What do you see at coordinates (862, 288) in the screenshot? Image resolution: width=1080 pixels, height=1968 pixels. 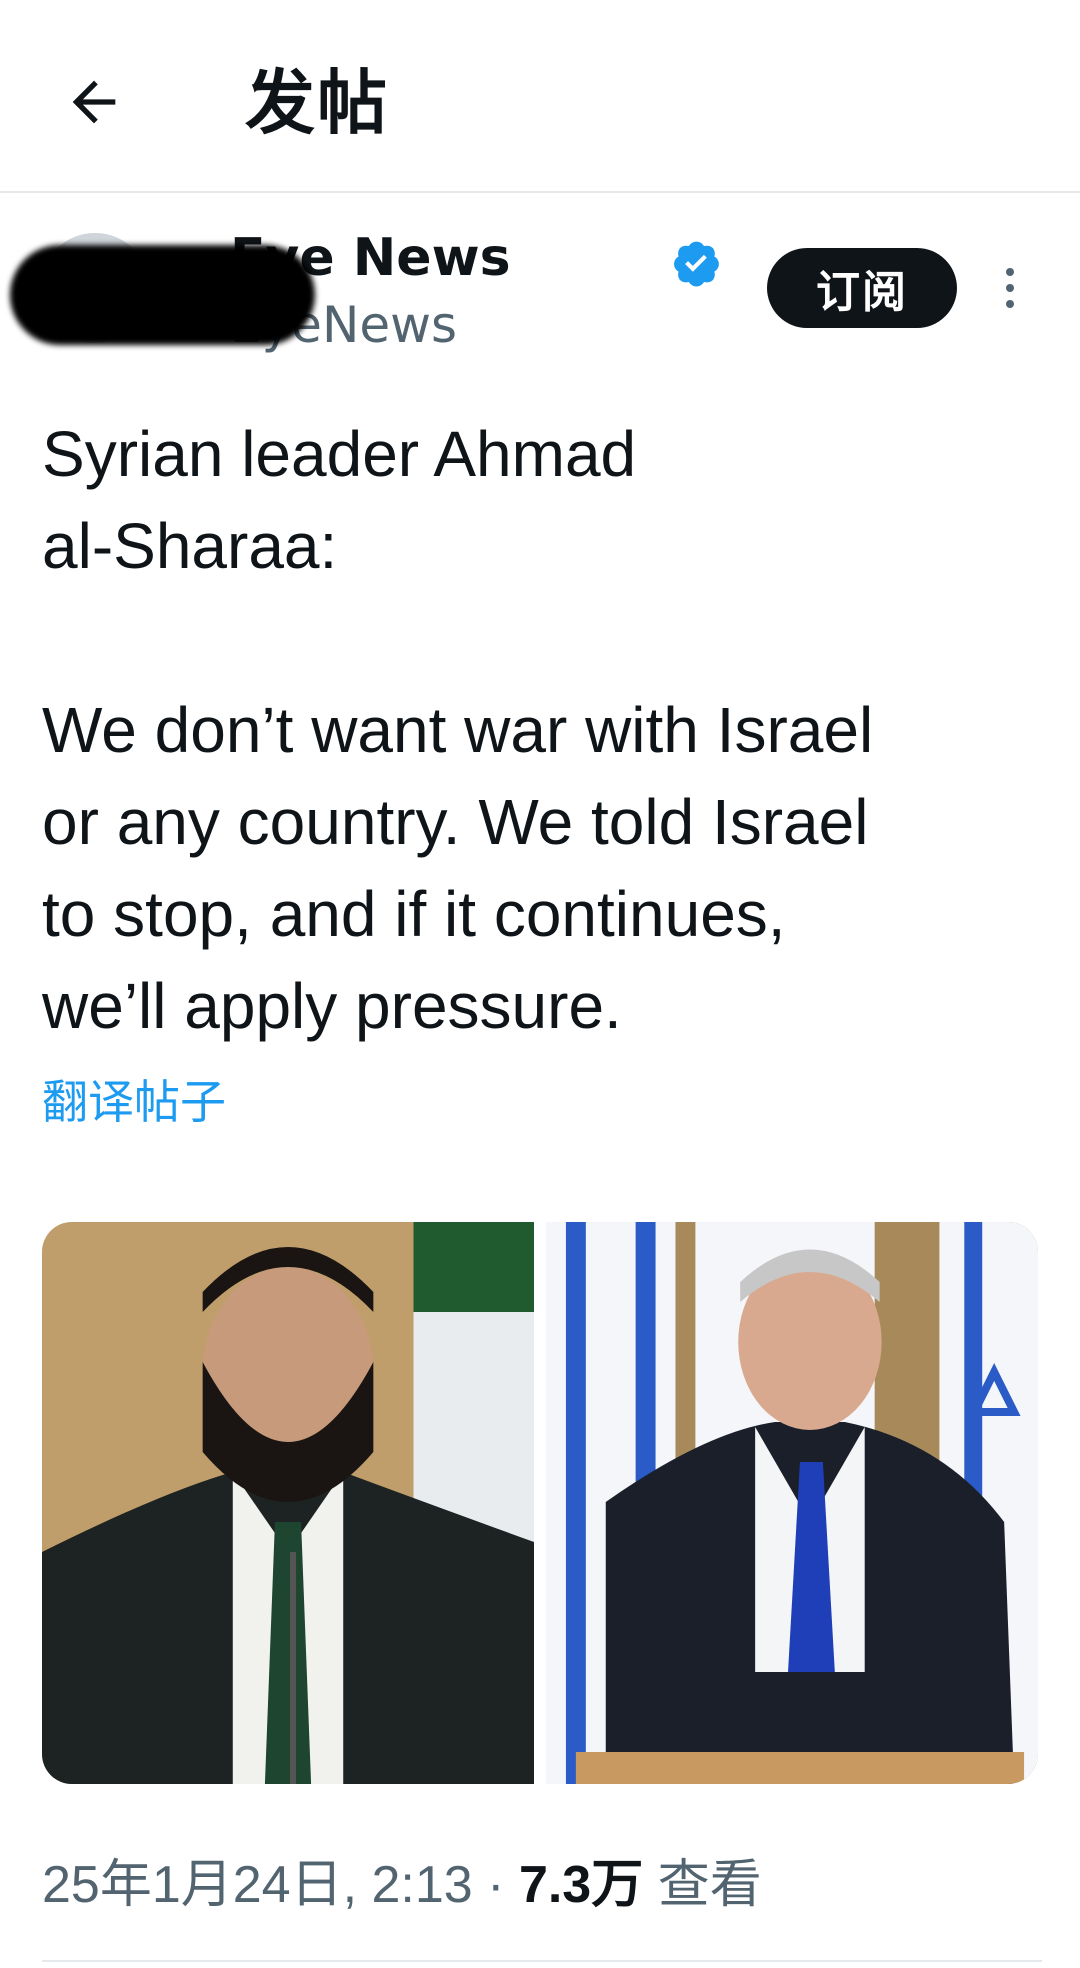 I see `subscribe-button: 订阅` at bounding box center [862, 288].